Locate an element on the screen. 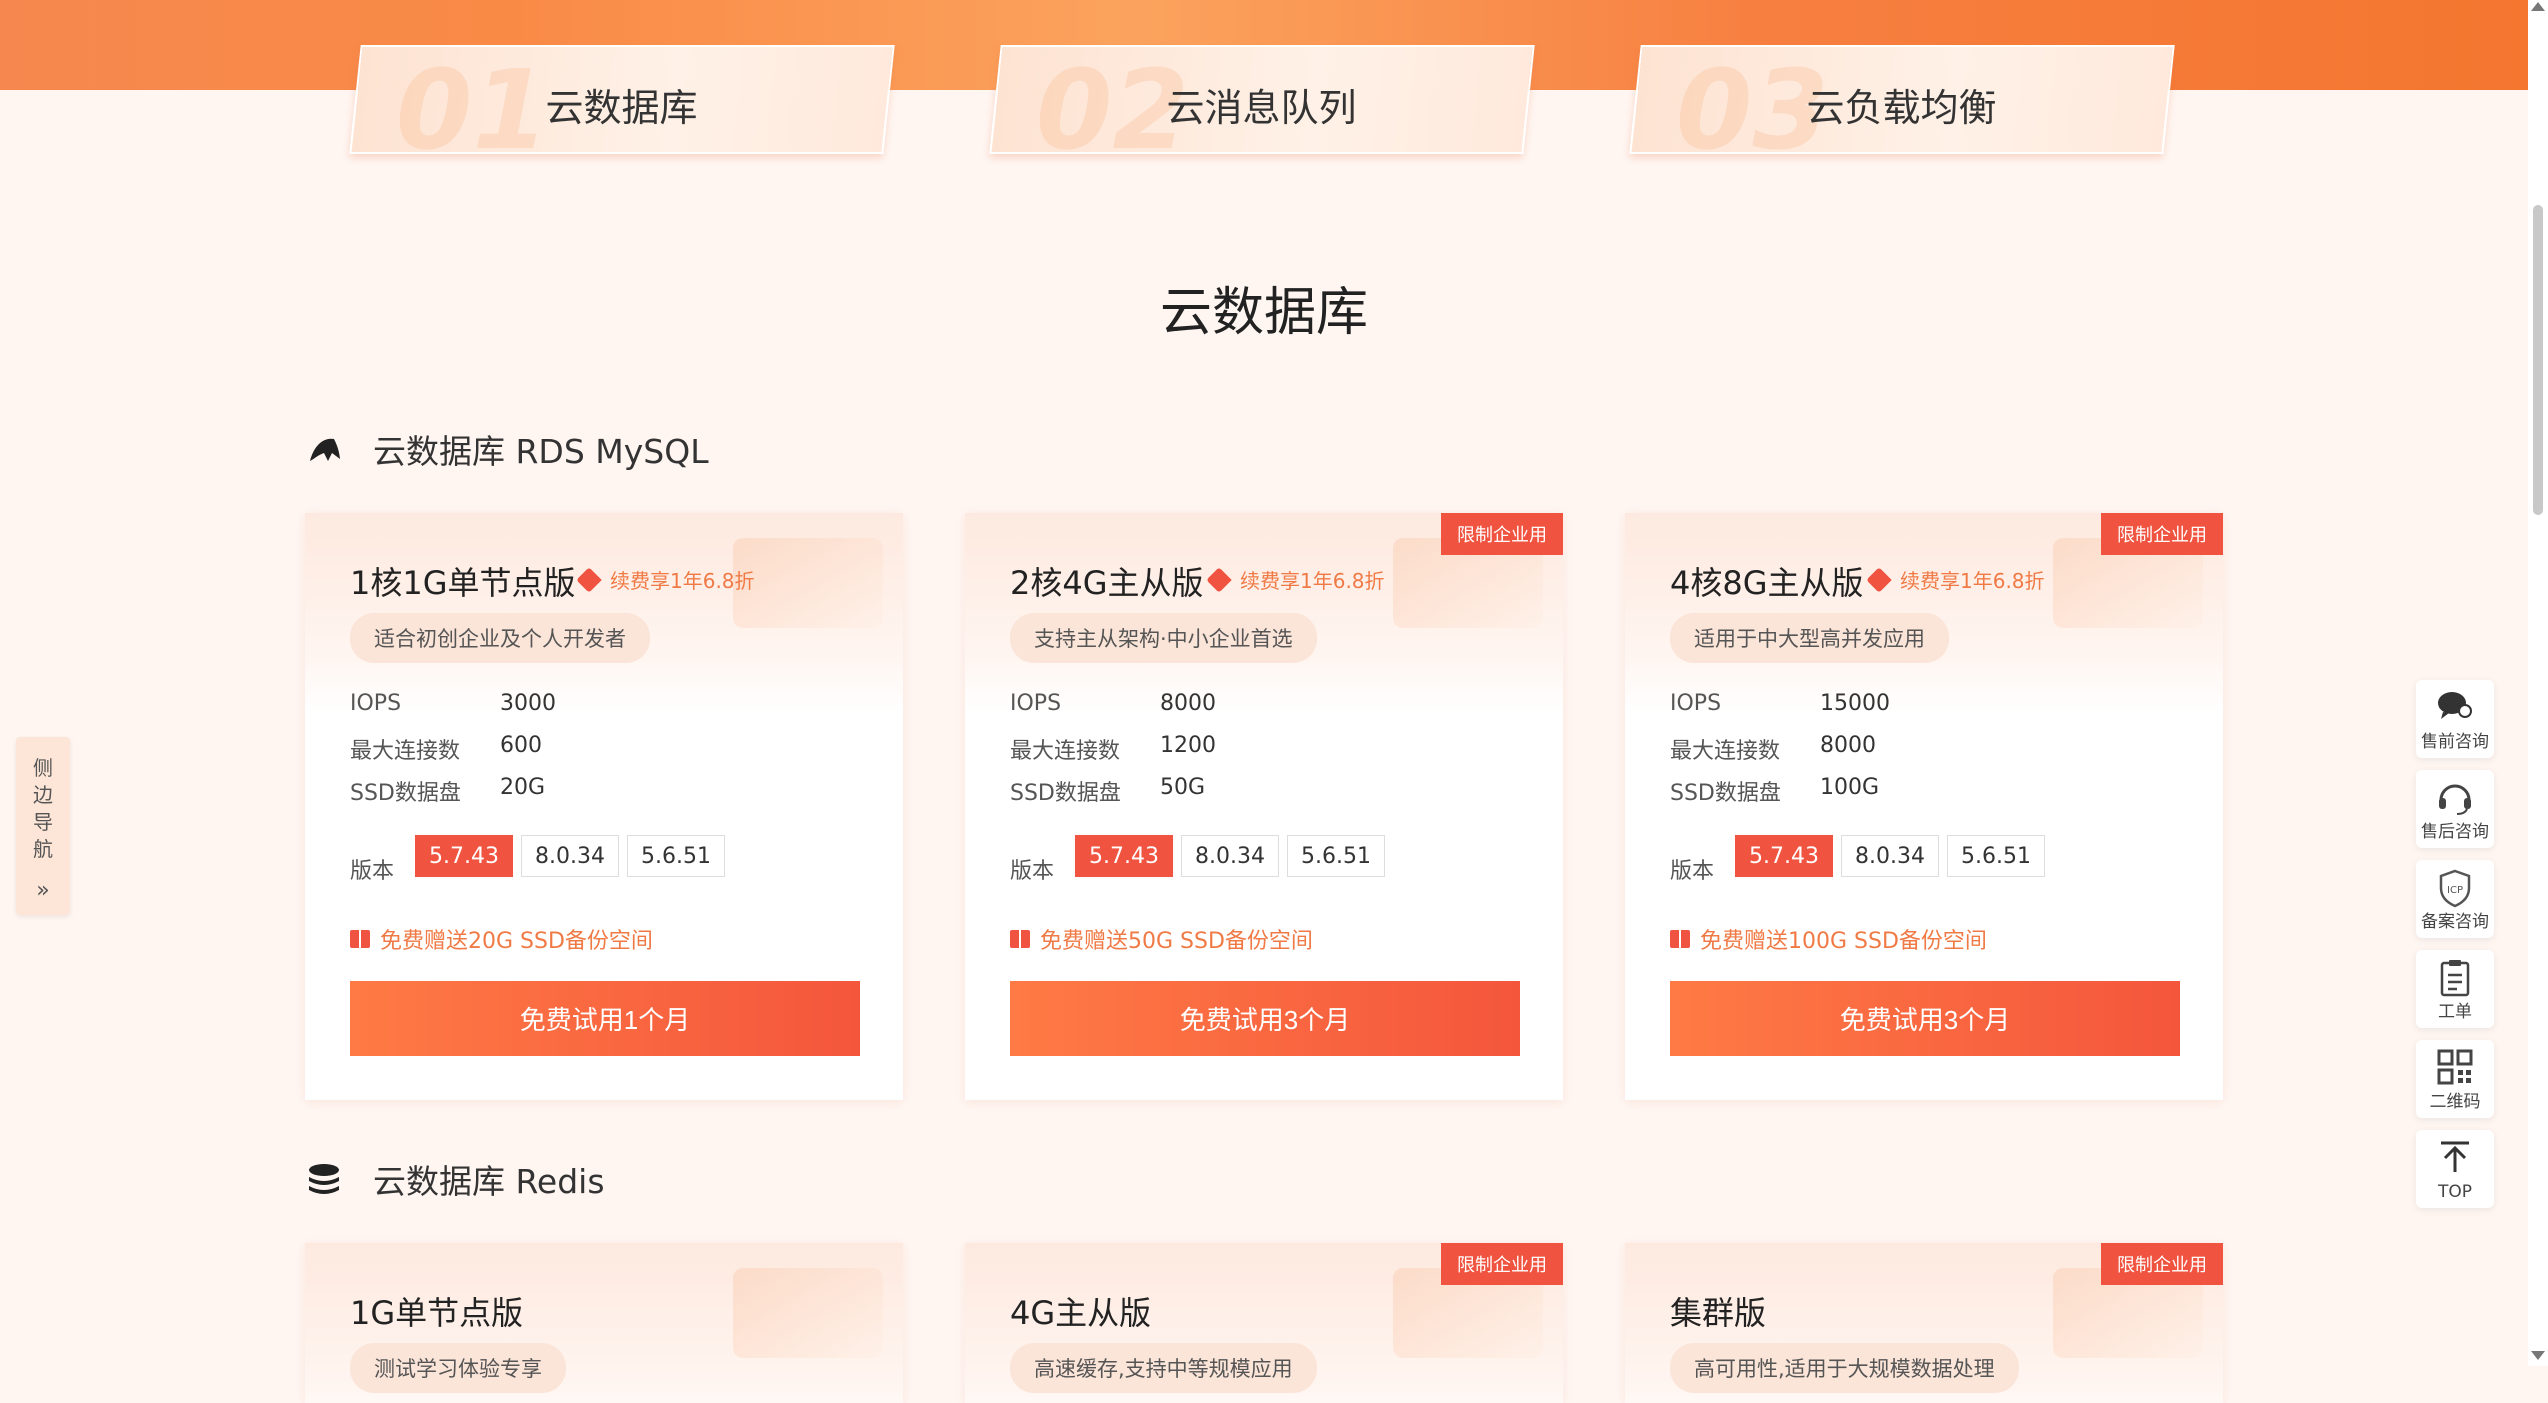 This screenshot has width=2548, height=1403. scroll-up-arrow-icon is located at coordinates (2538, 6).